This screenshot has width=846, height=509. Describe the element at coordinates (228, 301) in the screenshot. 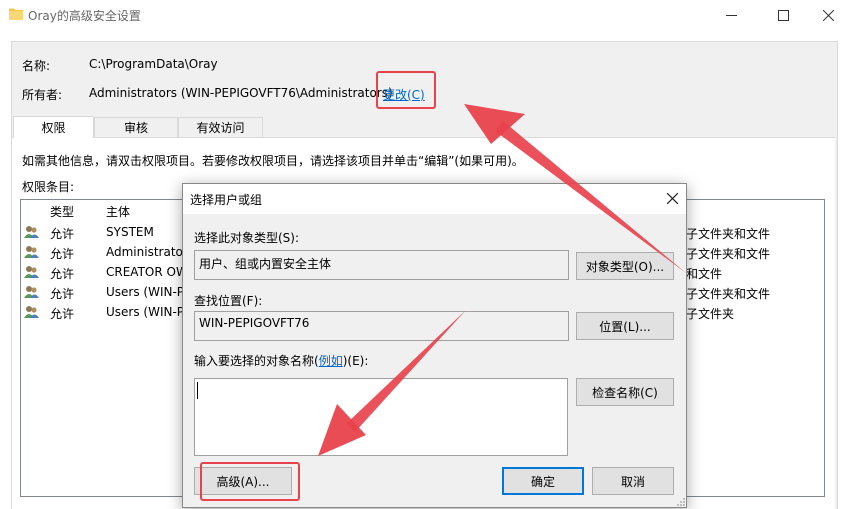

I see `location-label: 查找位置(F):` at that location.